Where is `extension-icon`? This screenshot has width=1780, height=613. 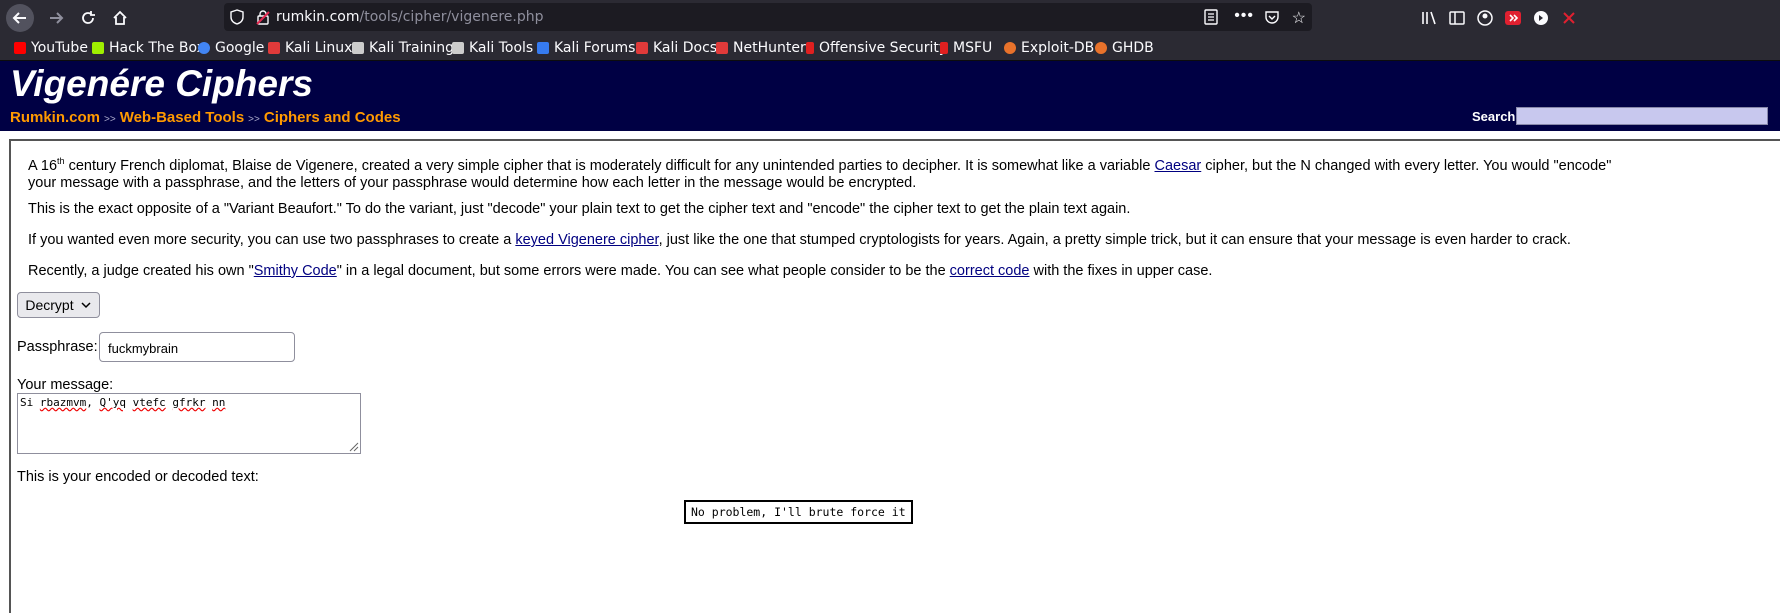
extension-icon is located at coordinates (1541, 18).